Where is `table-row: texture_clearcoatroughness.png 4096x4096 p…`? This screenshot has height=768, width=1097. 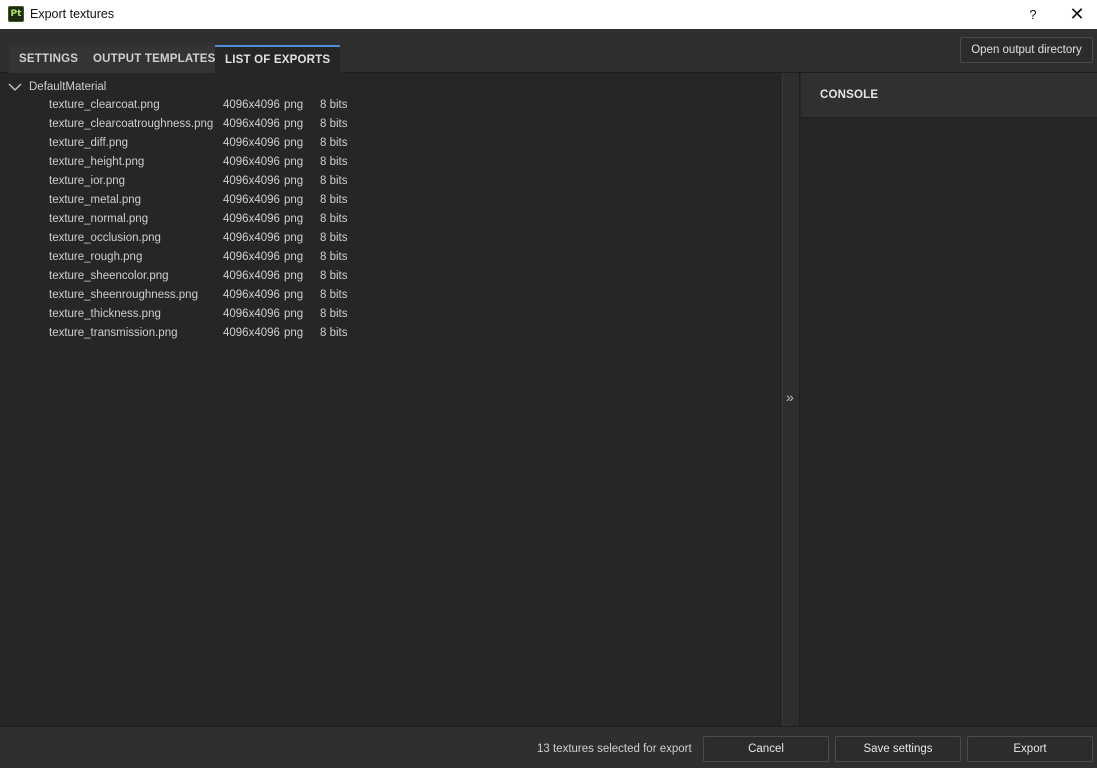 table-row: texture_clearcoatroughness.png 4096x4096 p… is located at coordinates (391, 125).